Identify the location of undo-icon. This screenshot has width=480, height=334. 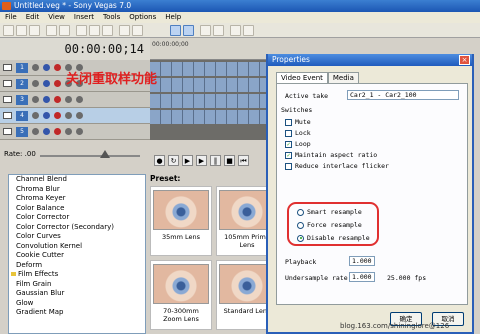
(124, 30).